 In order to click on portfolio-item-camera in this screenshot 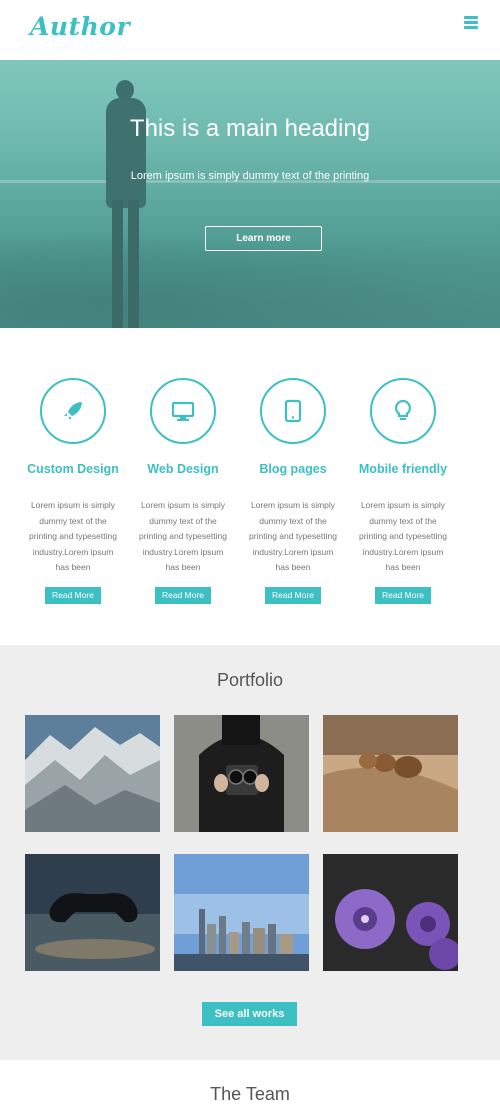, I will do `click(241, 773)`.